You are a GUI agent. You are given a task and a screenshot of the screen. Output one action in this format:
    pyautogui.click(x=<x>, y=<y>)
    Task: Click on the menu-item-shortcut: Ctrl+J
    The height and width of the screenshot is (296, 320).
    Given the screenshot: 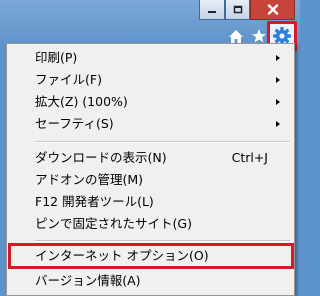 What is the action you would take?
    pyautogui.click(x=249, y=157)
    